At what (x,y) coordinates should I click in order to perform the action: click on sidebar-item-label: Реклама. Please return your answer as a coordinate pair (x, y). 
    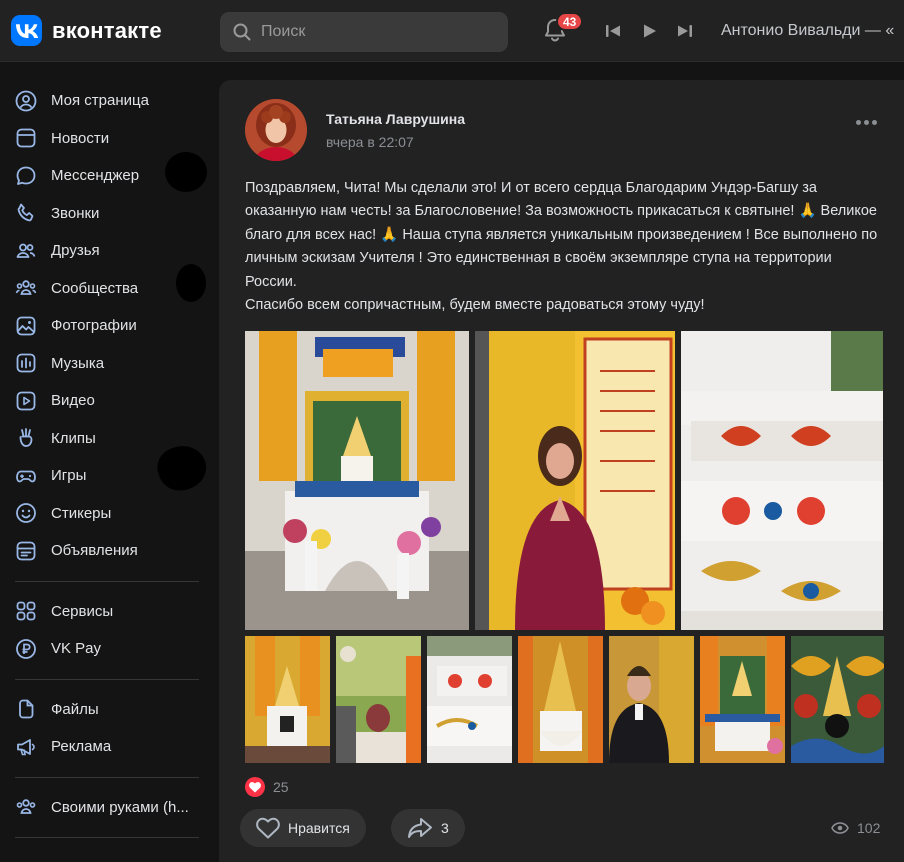
    Looking at the image, I should click on (81, 747).